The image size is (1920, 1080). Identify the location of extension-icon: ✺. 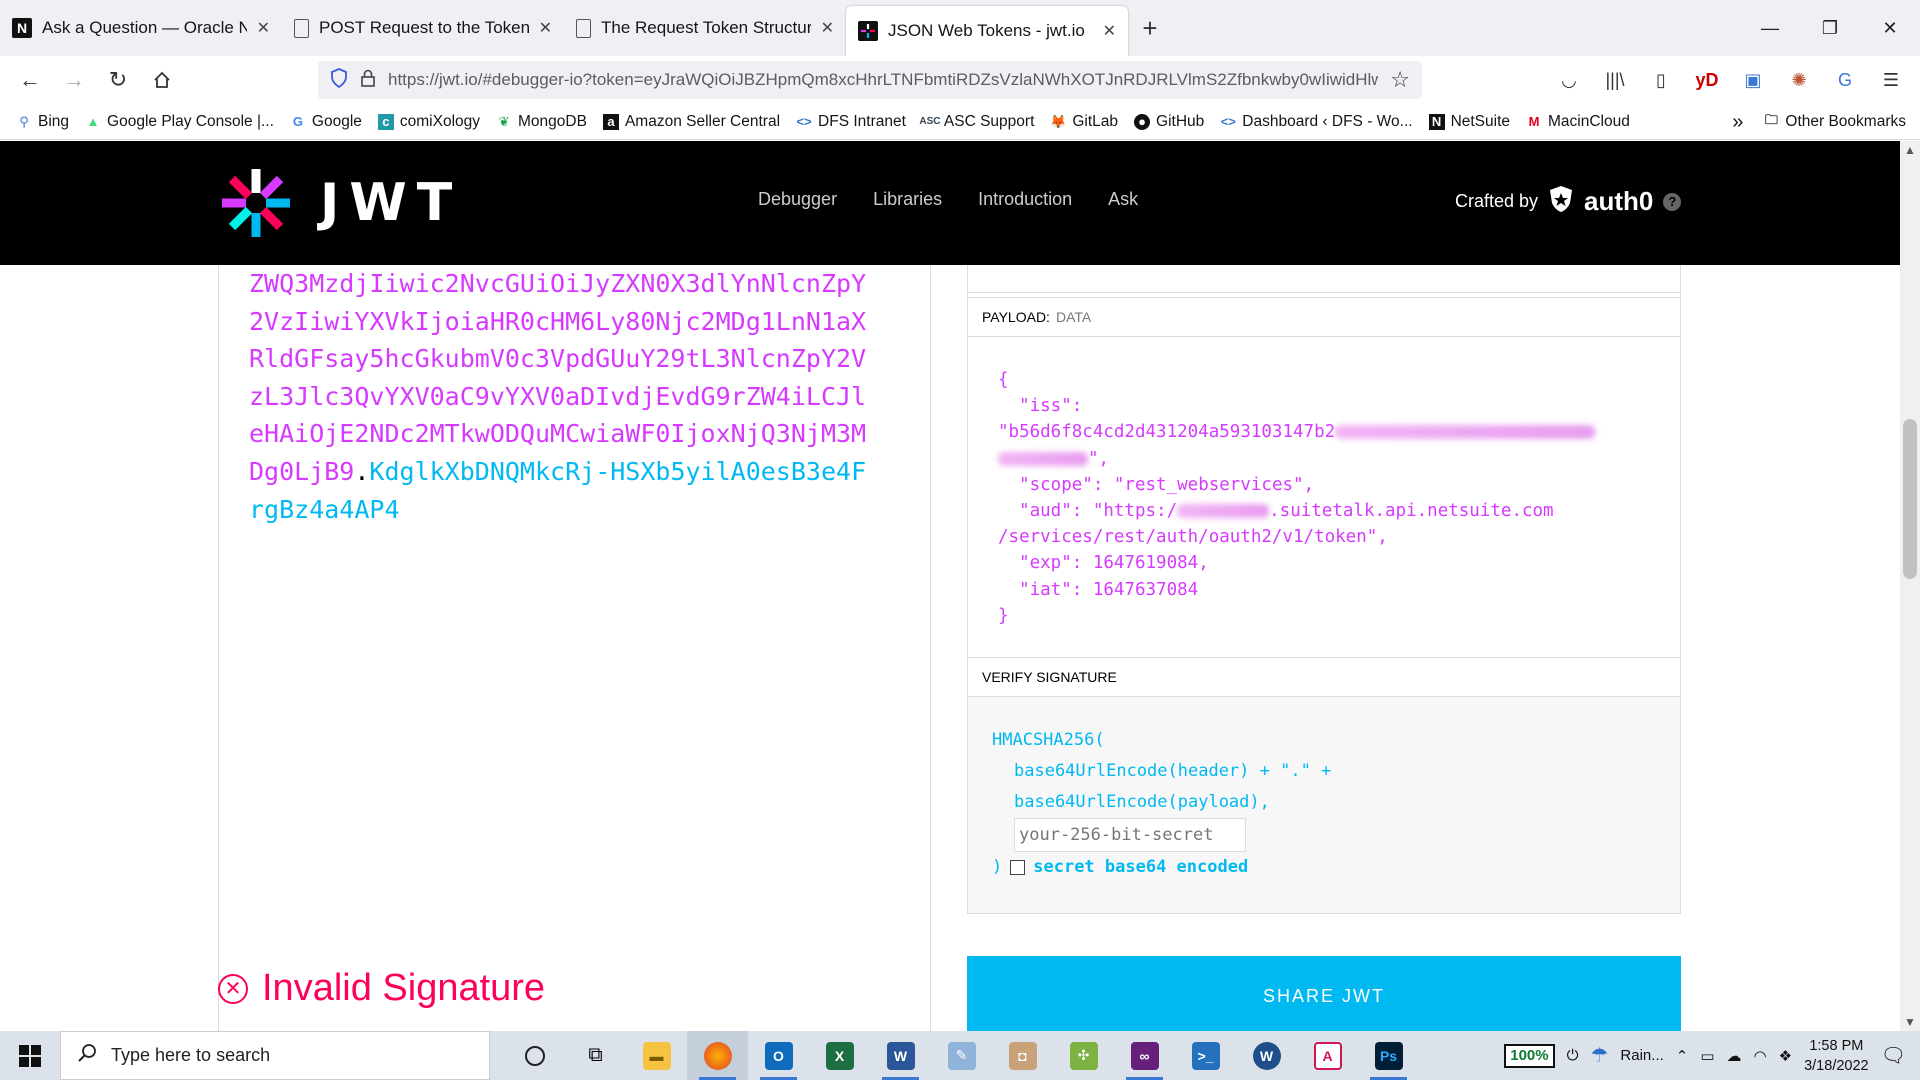
(1799, 80).